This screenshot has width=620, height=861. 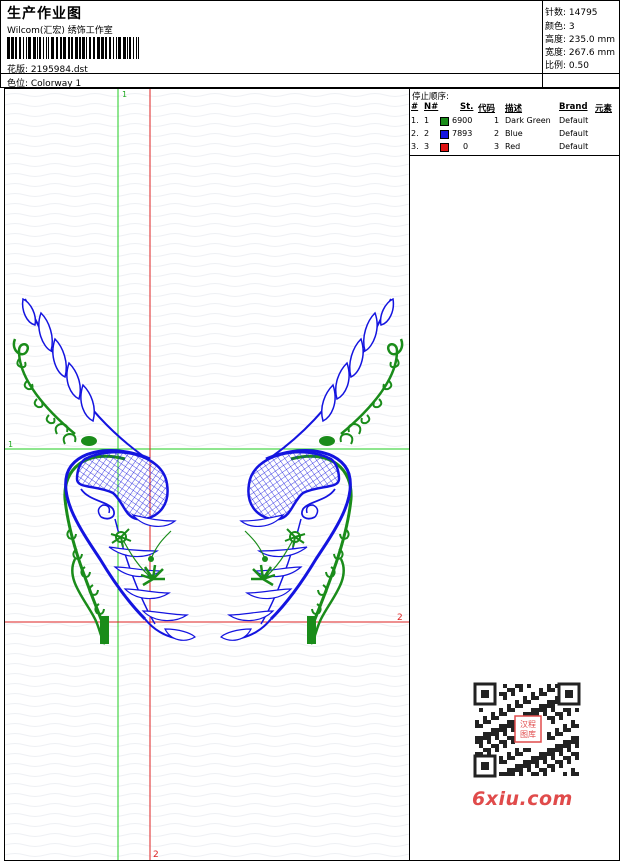 I want to click on row-index: 2., so click(x=415, y=133).